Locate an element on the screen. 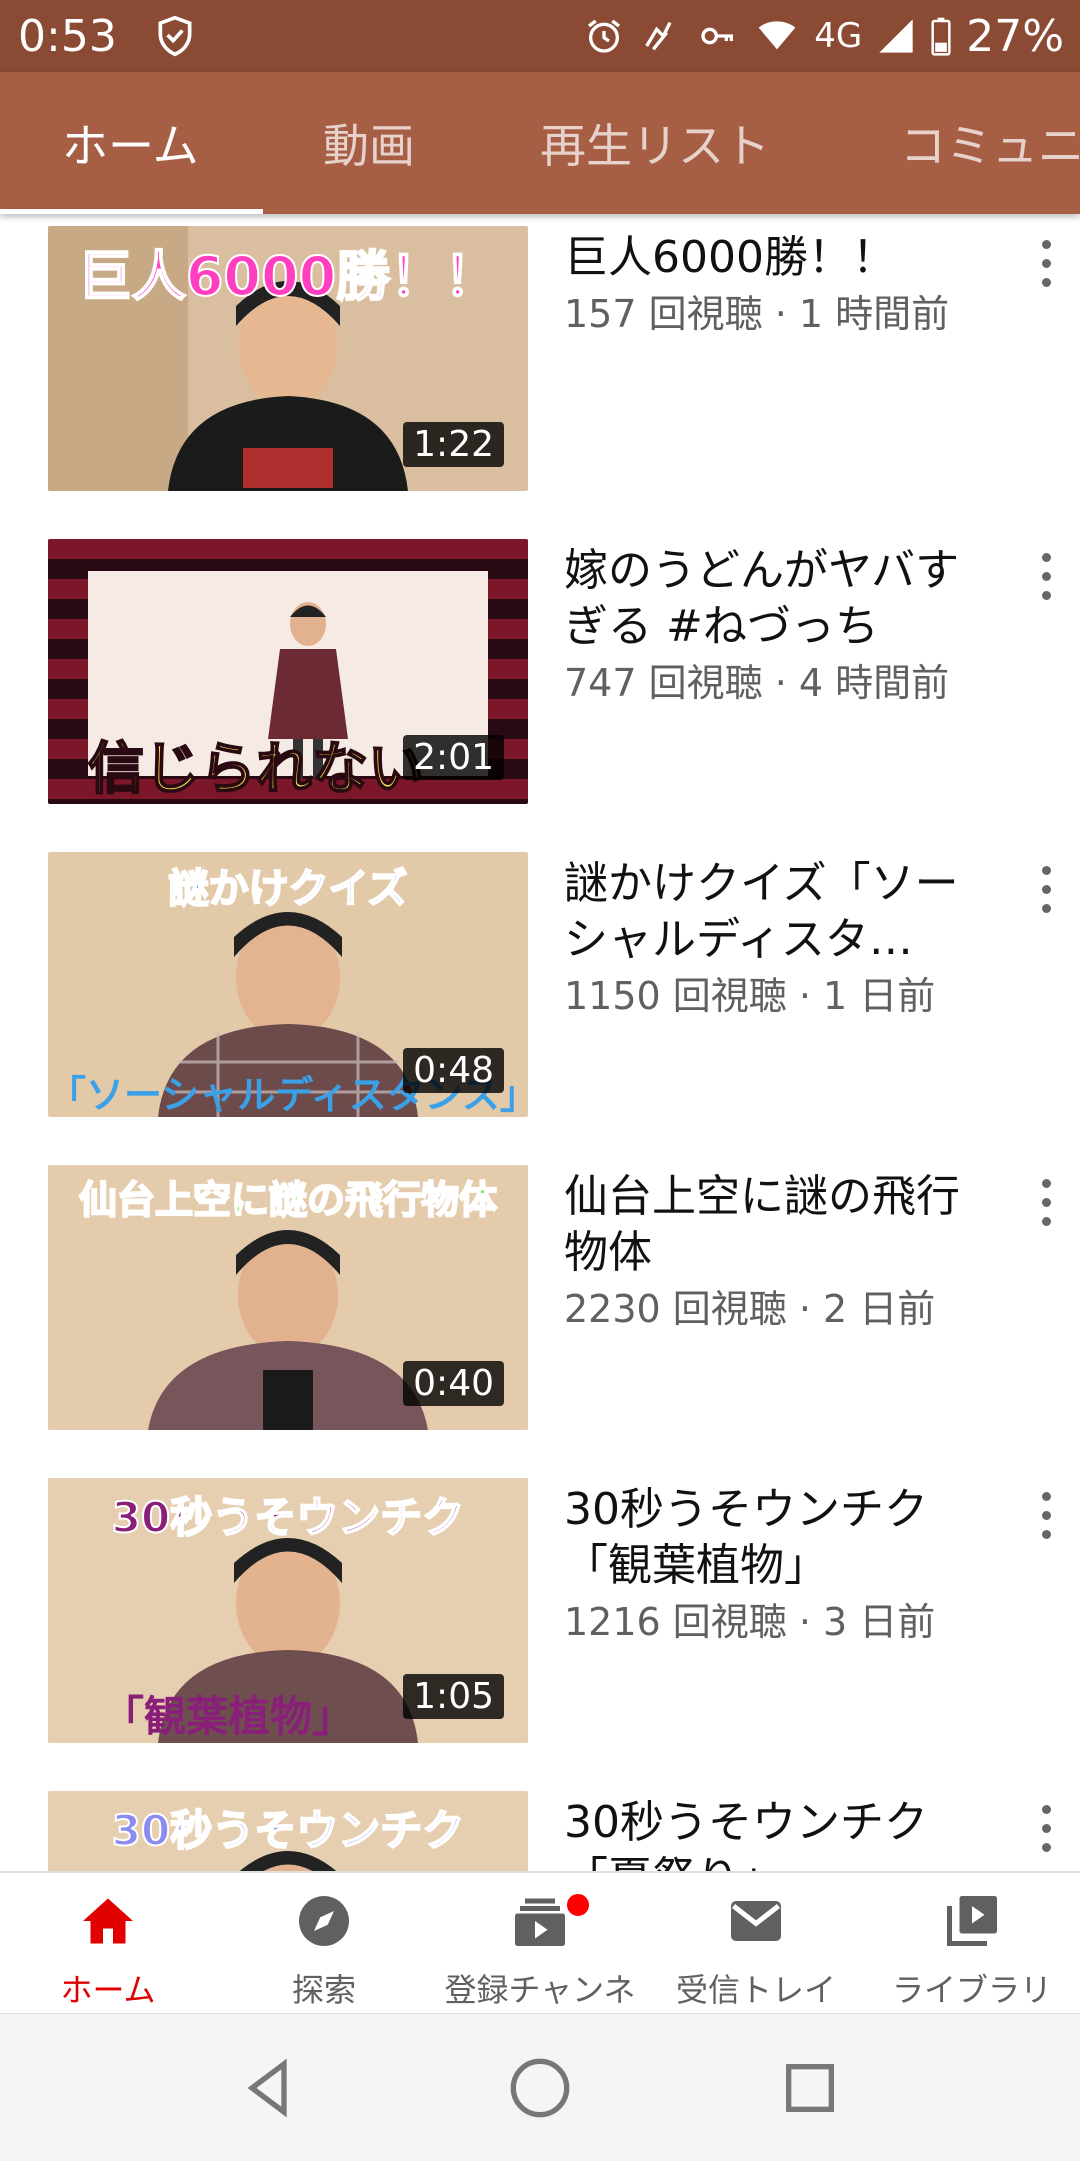 The width and height of the screenshot is (1080, 2161). battery-icon is located at coordinates (941, 36).